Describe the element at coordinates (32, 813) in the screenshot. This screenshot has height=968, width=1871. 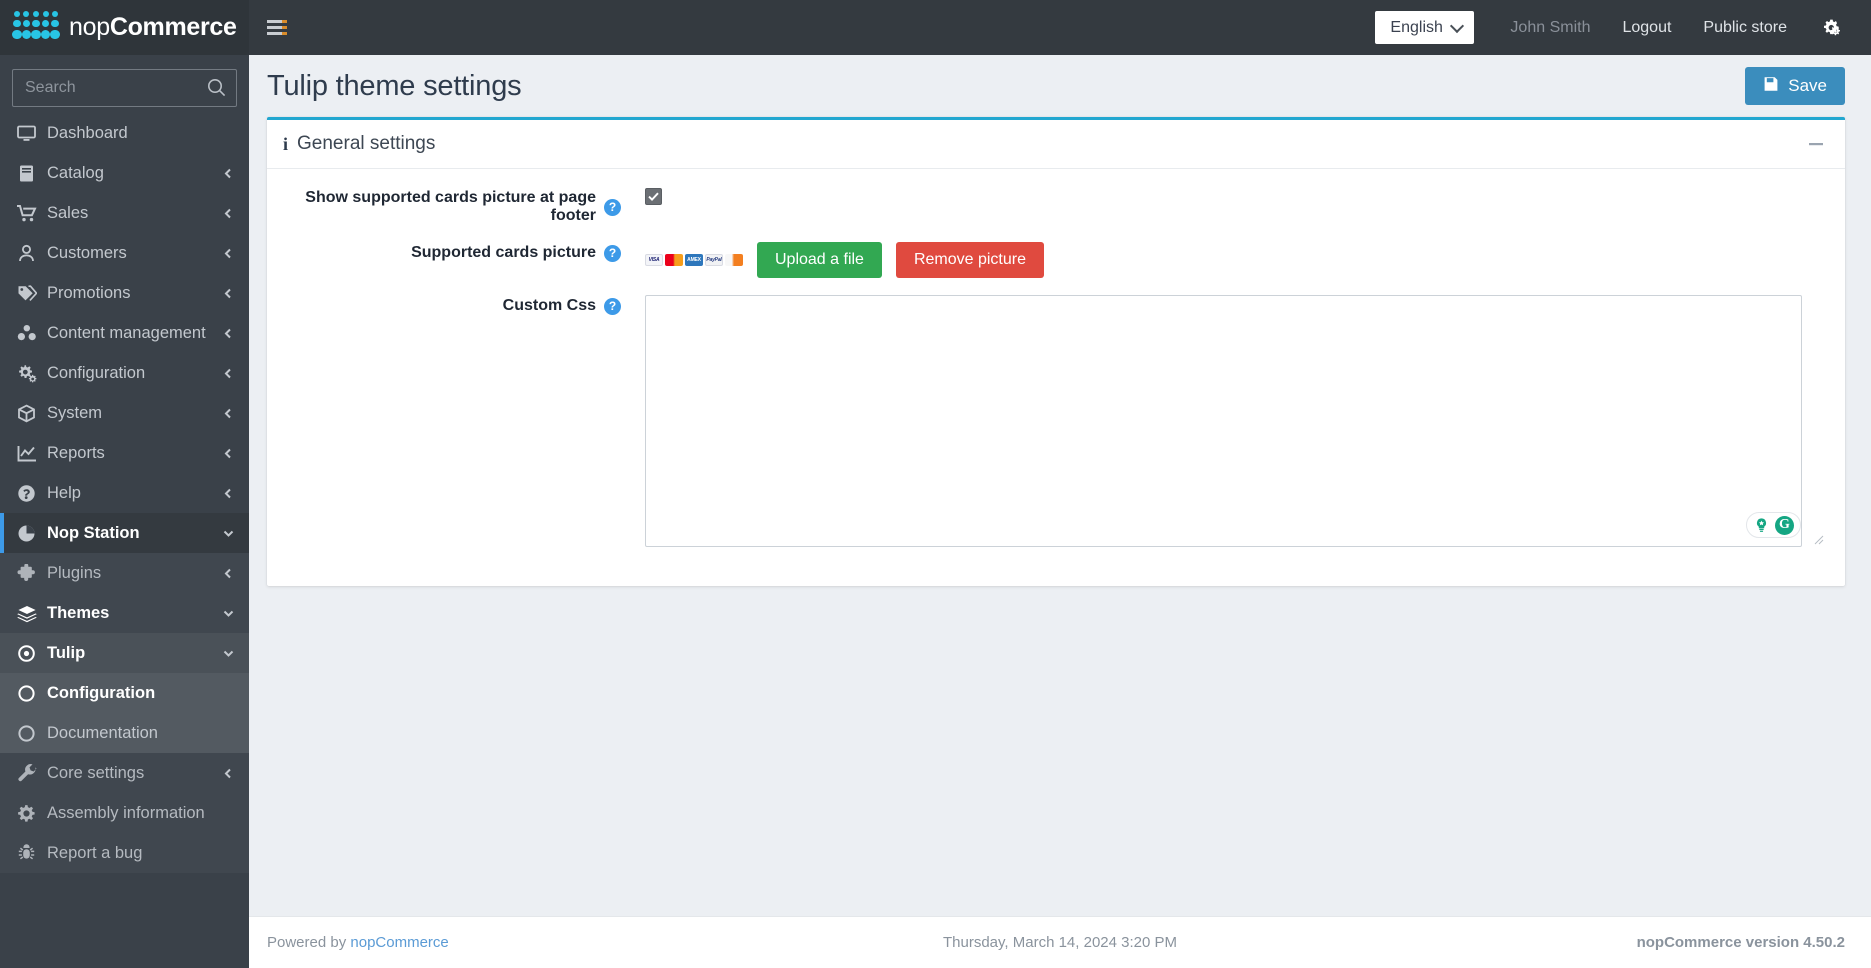
I see `gear-icon` at that location.